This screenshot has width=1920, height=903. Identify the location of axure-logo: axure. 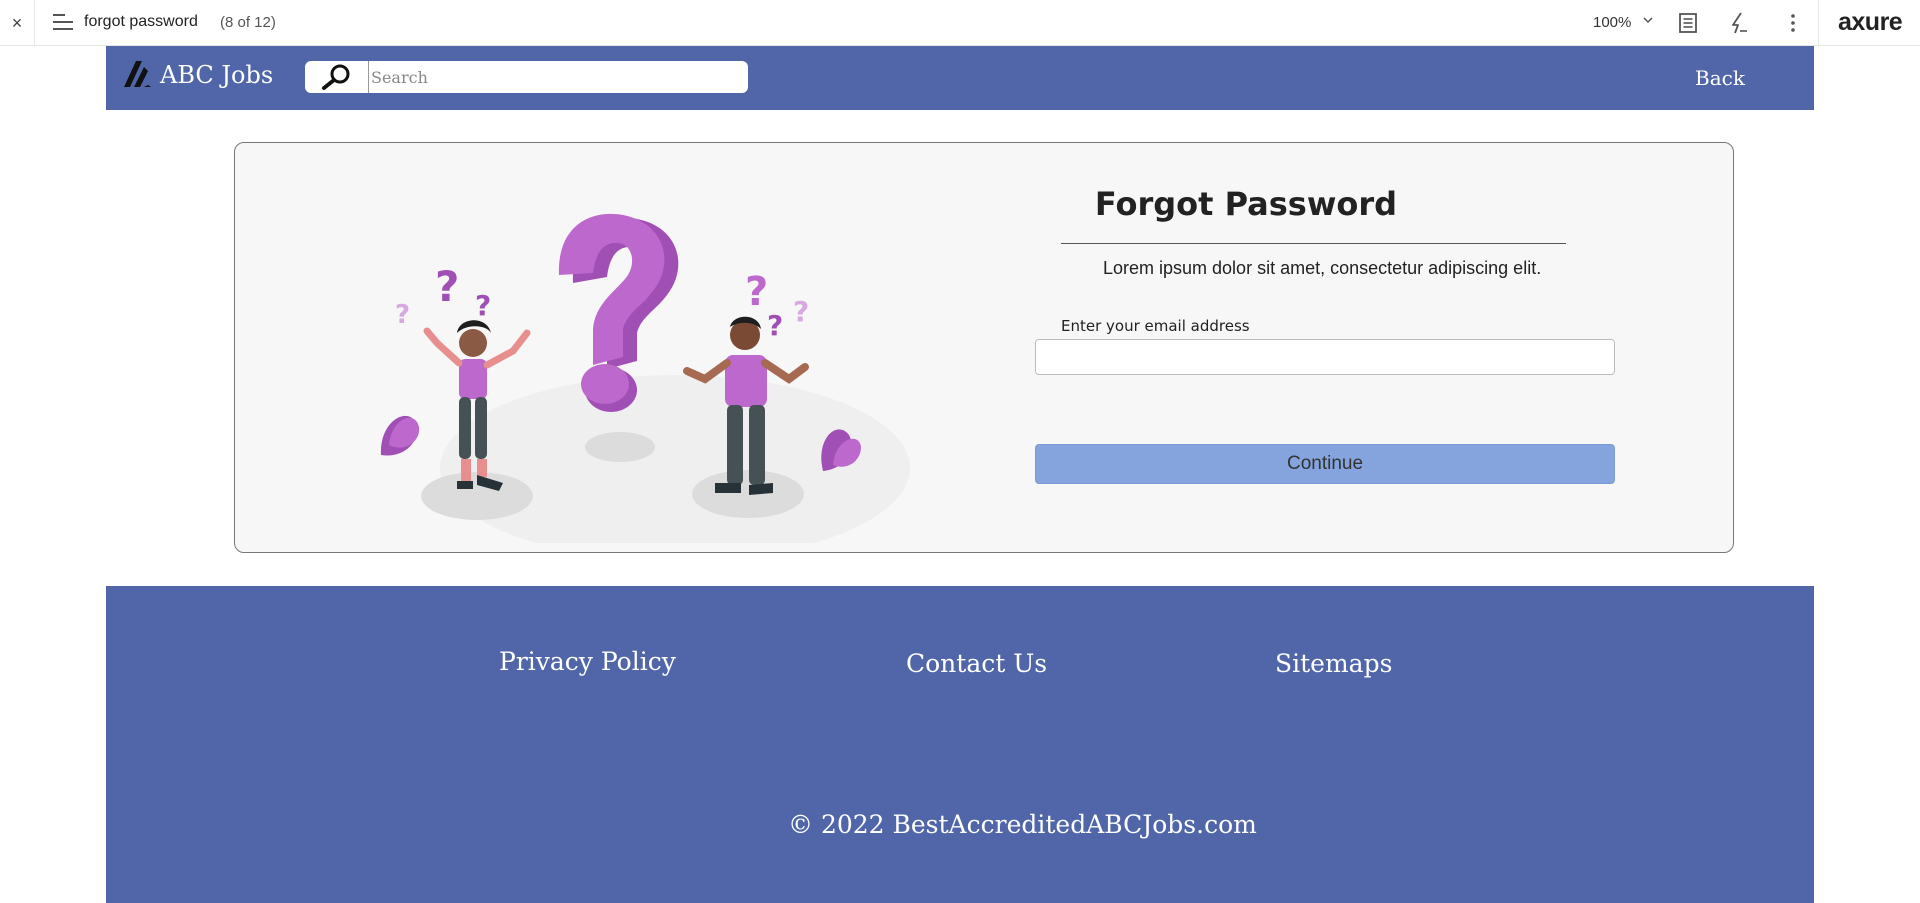
(1870, 22).